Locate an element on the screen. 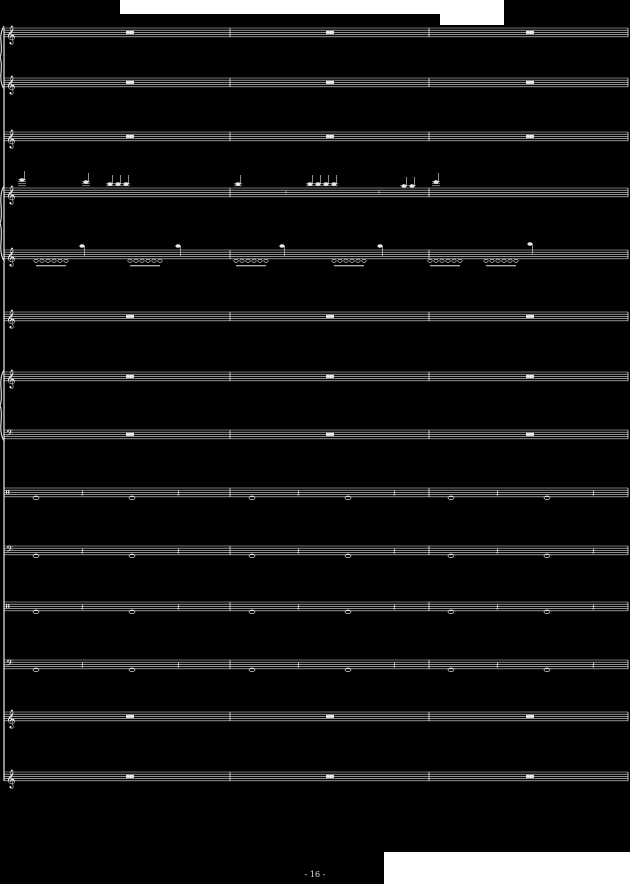  staff-9: 𝄥 𝄽 𝄽 𝄽 𝄽 𝄽 𝄽 is located at coordinates (316, 493).